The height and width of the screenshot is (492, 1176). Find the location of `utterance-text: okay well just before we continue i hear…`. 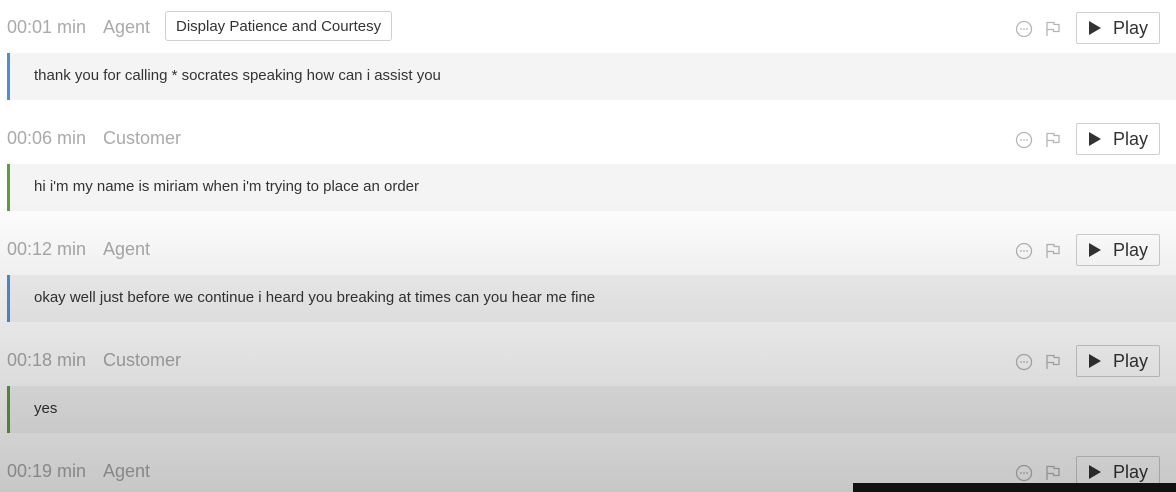

utterance-text: okay well just before we continue i hear… is located at coordinates (315, 297).